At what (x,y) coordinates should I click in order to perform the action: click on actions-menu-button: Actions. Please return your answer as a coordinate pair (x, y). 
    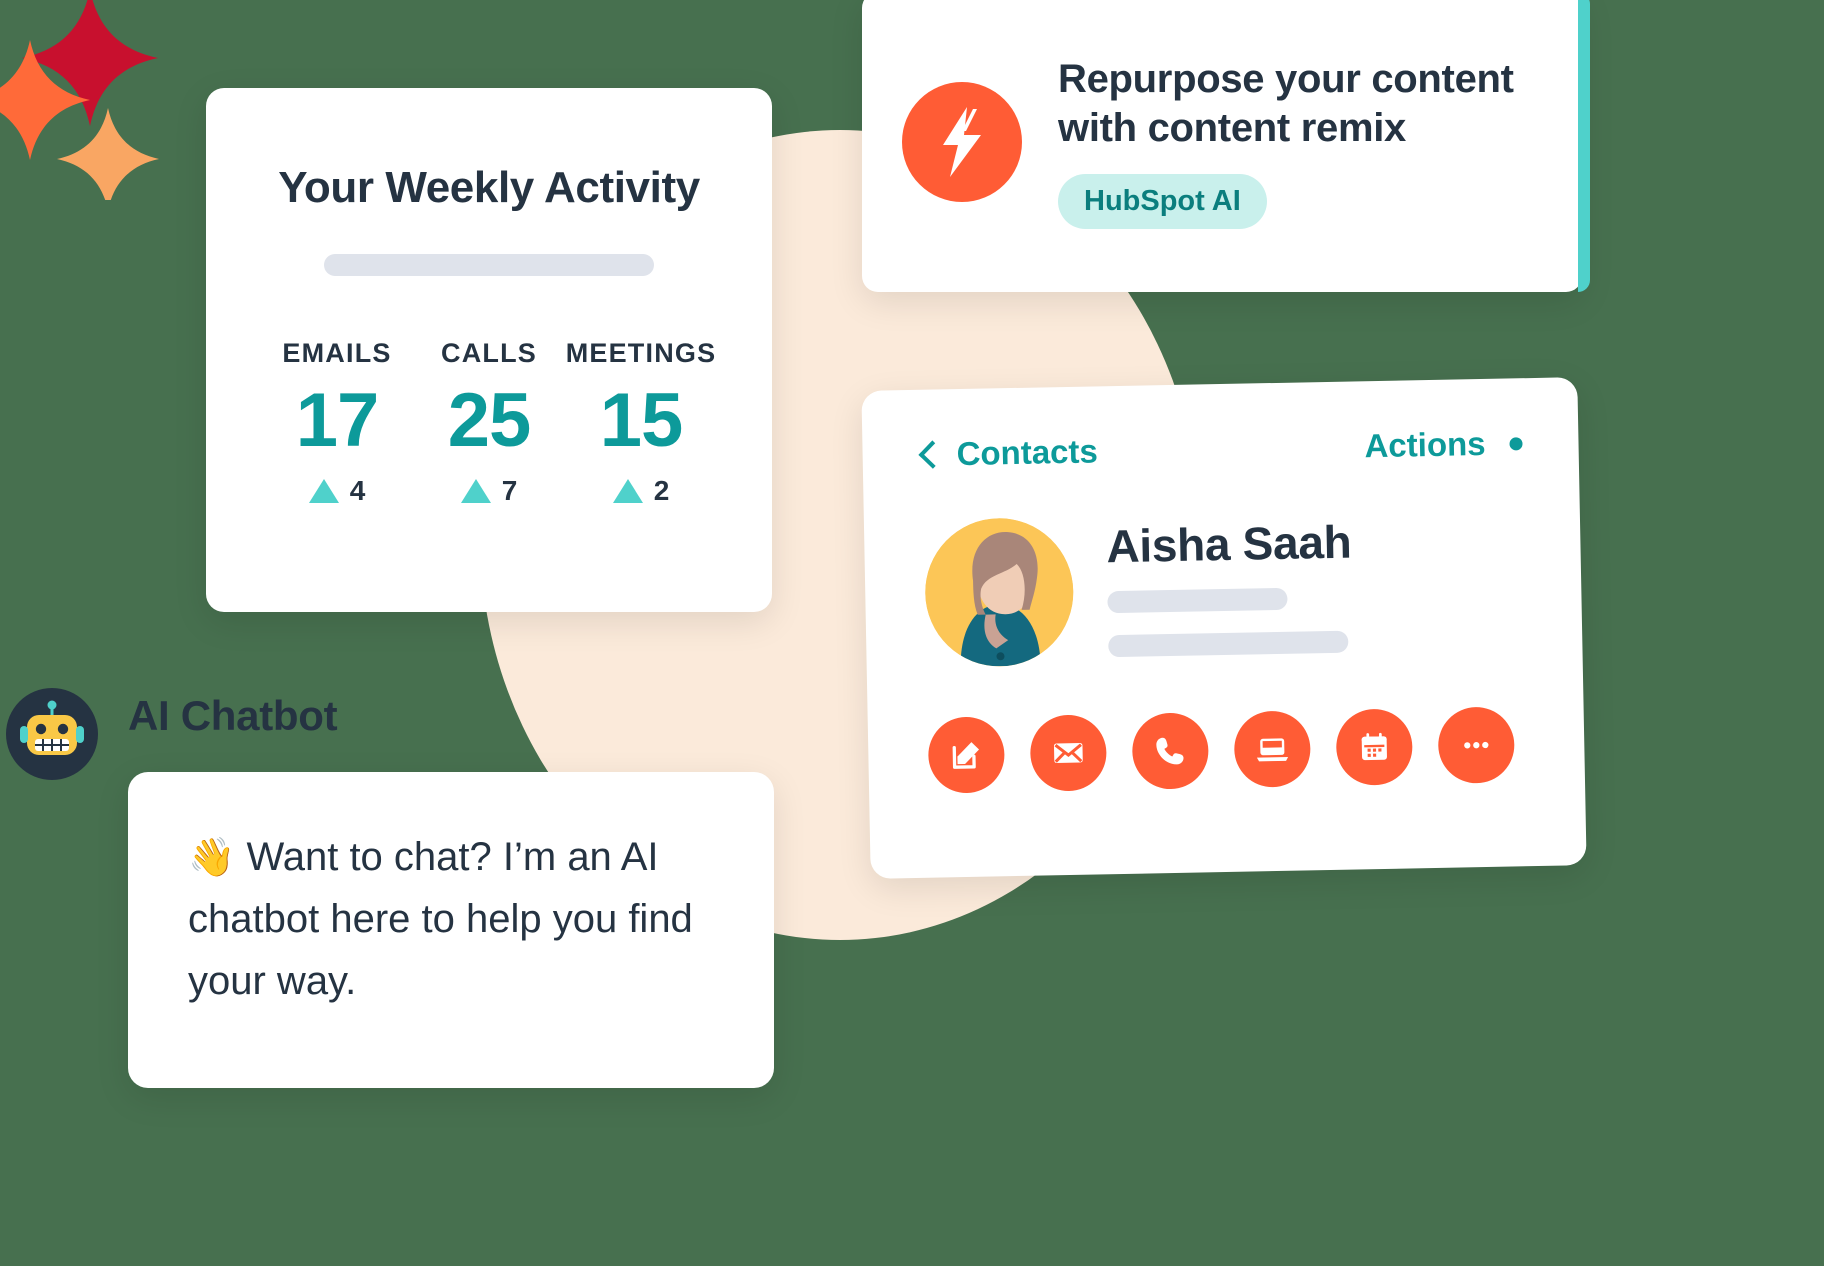
    Looking at the image, I should click on (1443, 444).